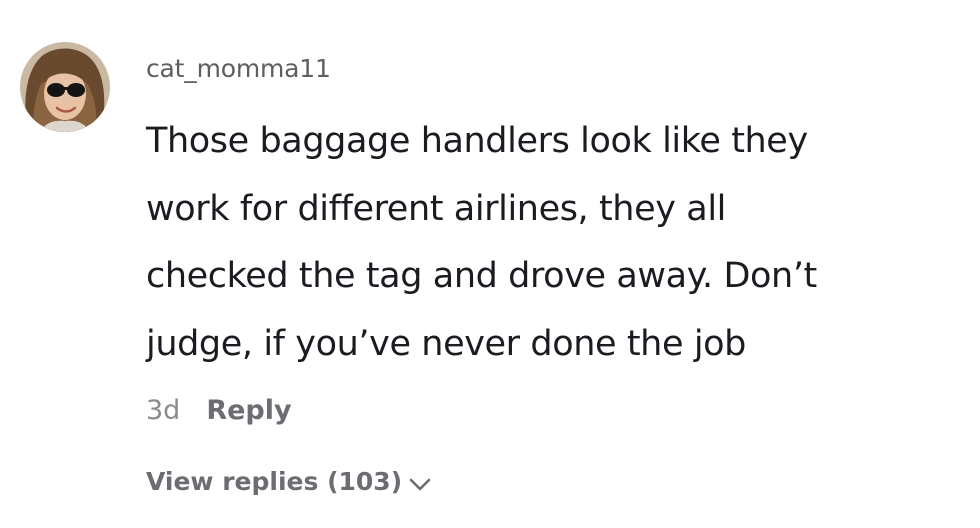  What do you see at coordinates (446, 343) in the screenshot?
I see `comment-text-line: judge, if you’ve never done the job` at bounding box center [446, 343].